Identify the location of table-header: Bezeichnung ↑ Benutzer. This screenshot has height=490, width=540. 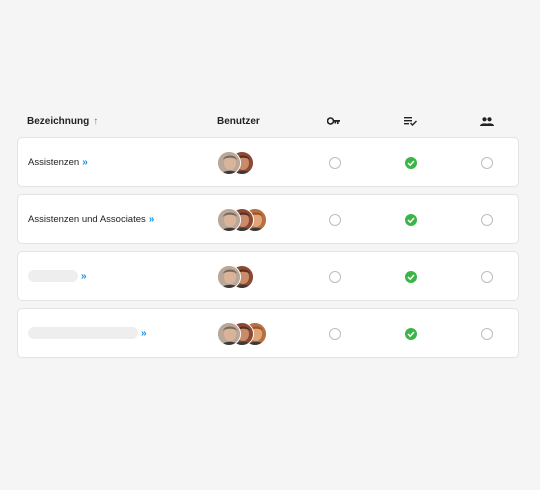
(268, 121).